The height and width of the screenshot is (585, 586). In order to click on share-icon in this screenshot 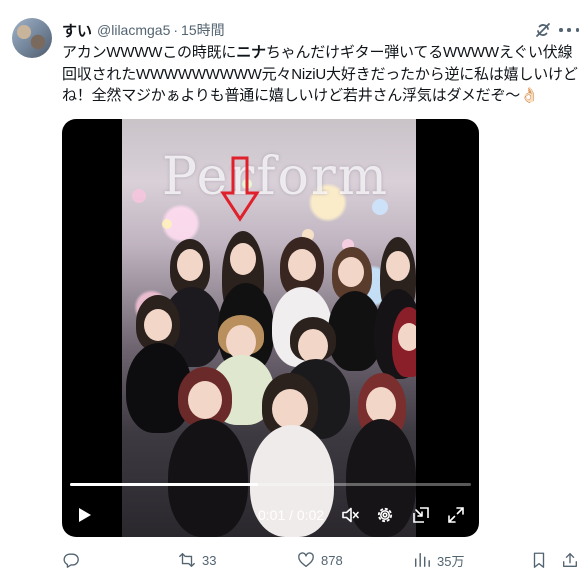, I will do `click(570, 560)`.